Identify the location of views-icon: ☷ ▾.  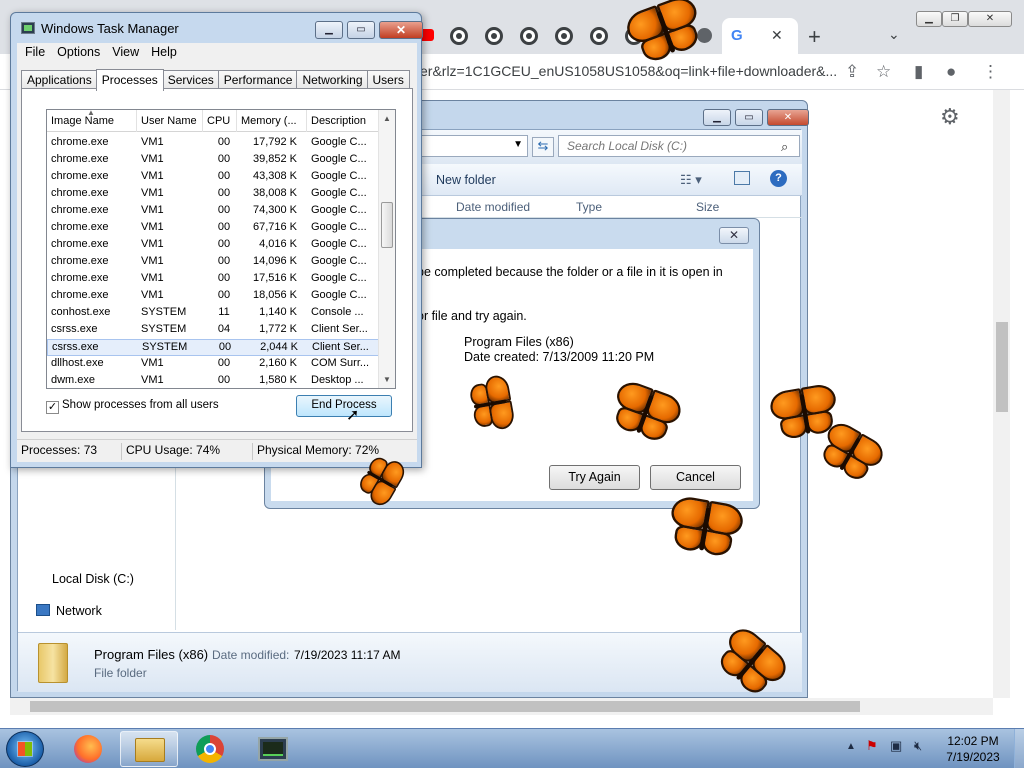
(691, 180).